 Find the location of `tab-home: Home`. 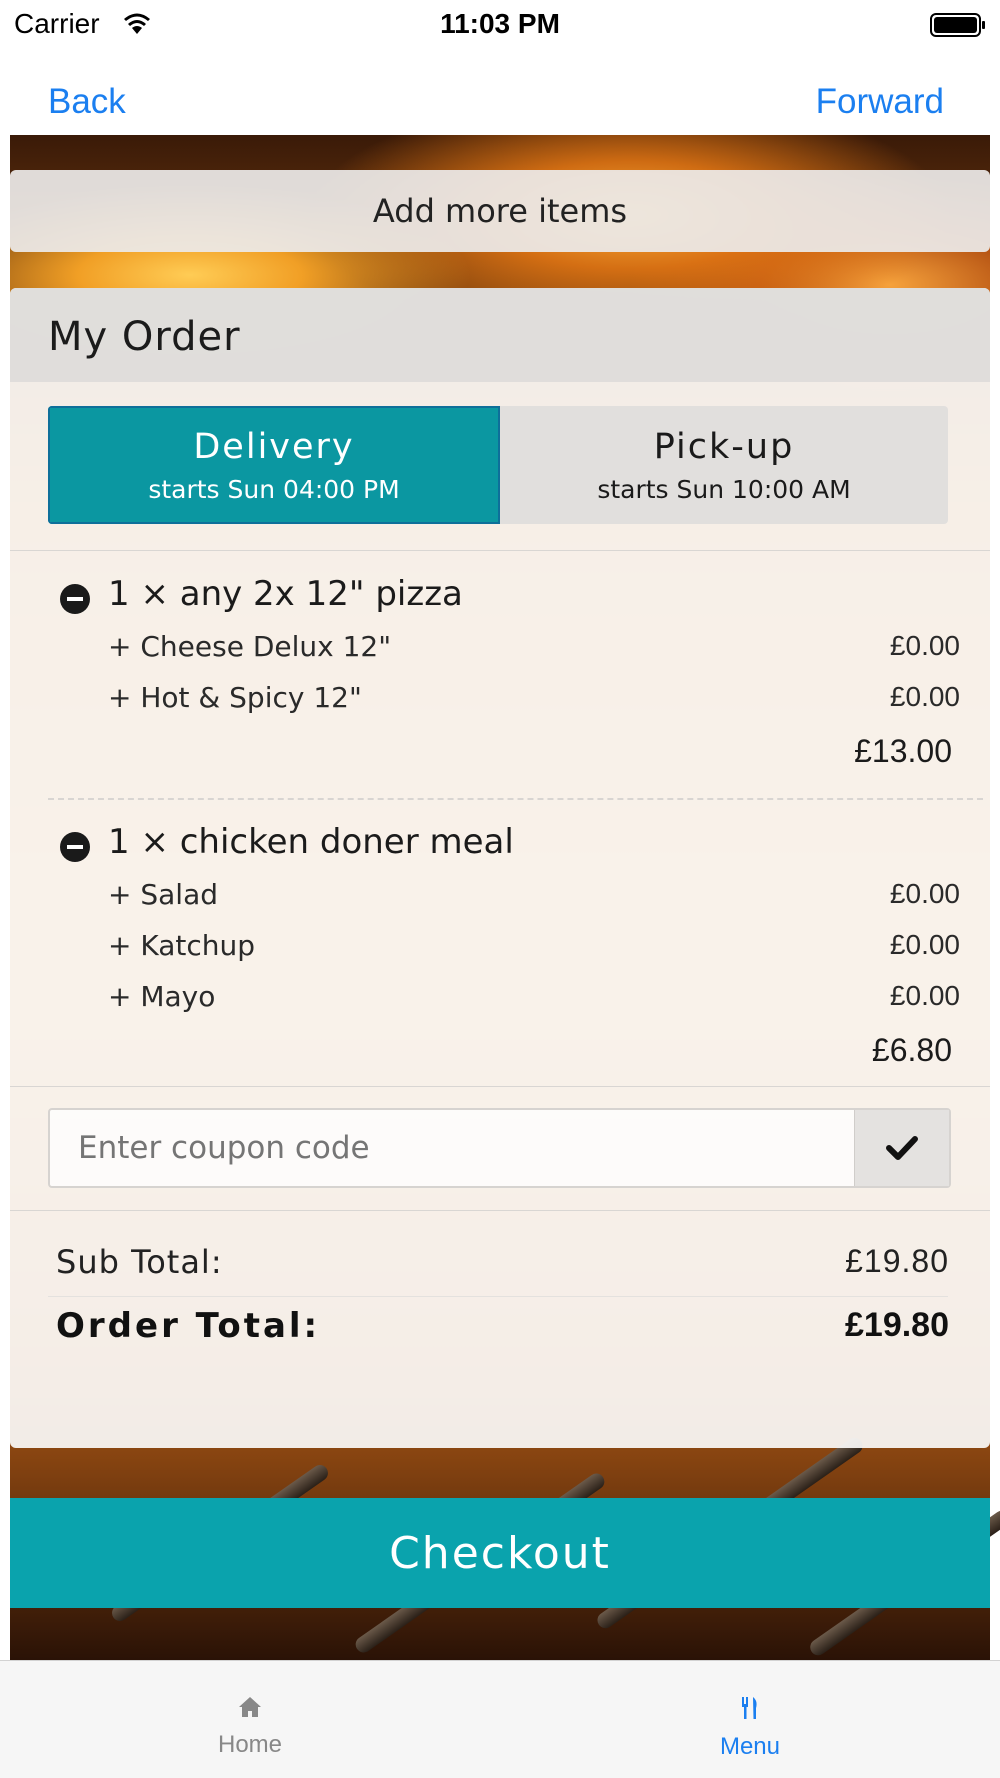

tab-home: Home is located at coordinates (250, 1719).